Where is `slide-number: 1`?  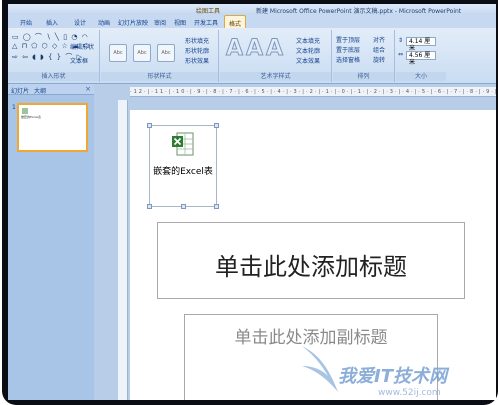 slide-number: 1 is located at coordinates (14, 107).